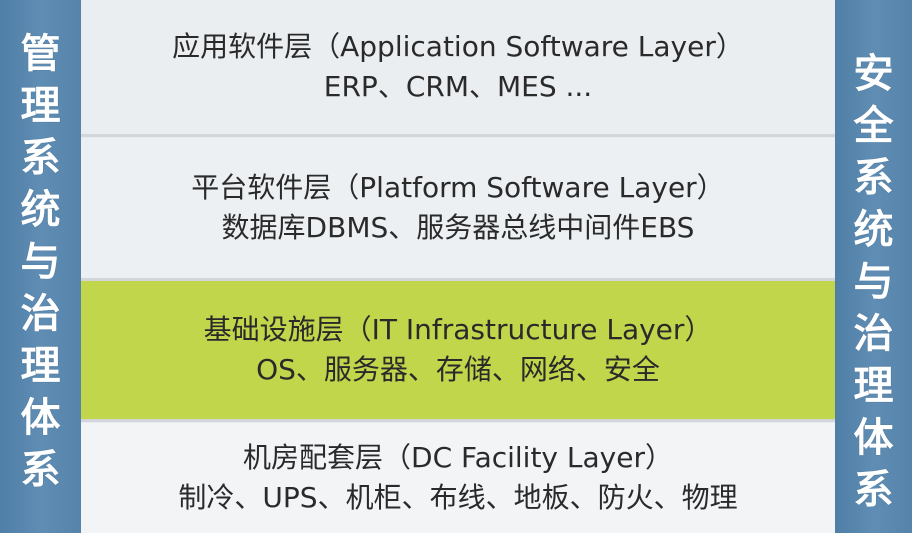 The image size is (912, 533). What do you see at coordinates (458, 46) in the screenshot?
I see `layer-title: 应用软件层（Application Software Layer）` at bounding box center [458, 46].